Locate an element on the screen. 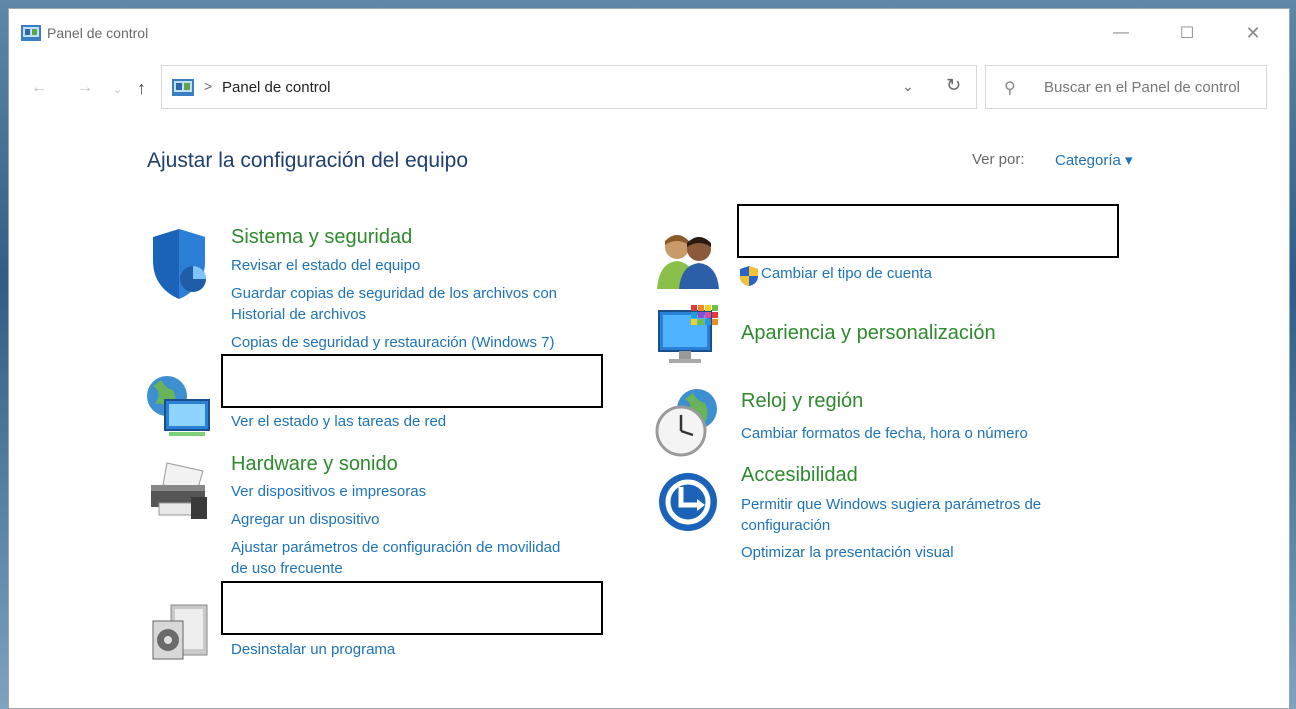 This screenshot has width=1296, height=709. view-by-dropdown: Categoría ▾ is located at coordinates (1094, 160).